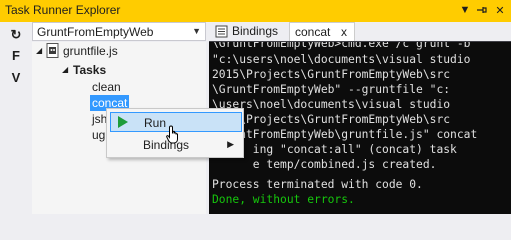 This screenshot has width=511, height=240. What do you see at coordinates (90, 51) in the screenshot?
I see `tree-item-gruntfile: gruntfile.js` at bounding box center [90, 51].